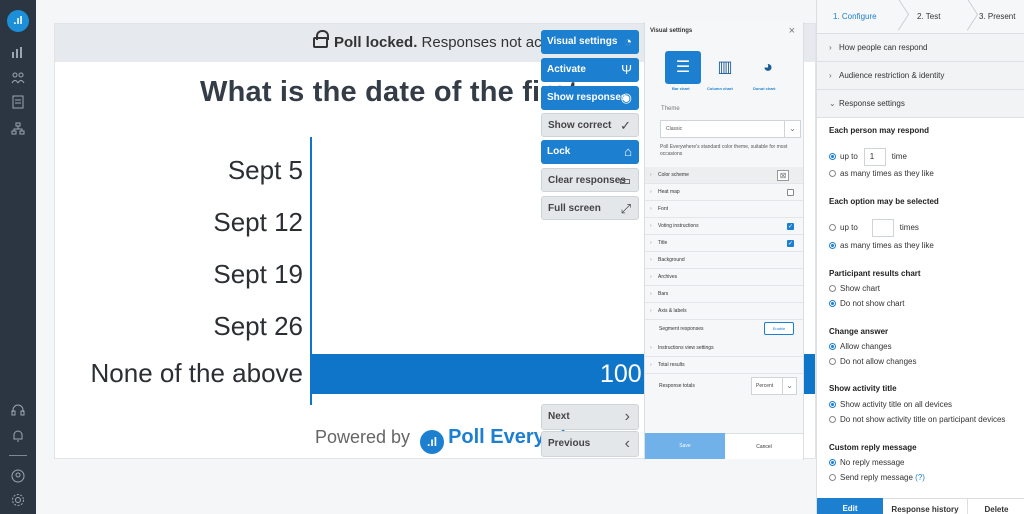 This screenshot has width=1024, height=514. Describe the element at coordinates (626, 69) in the screenshot. I see `antenna-icon: Ψ` at that location.